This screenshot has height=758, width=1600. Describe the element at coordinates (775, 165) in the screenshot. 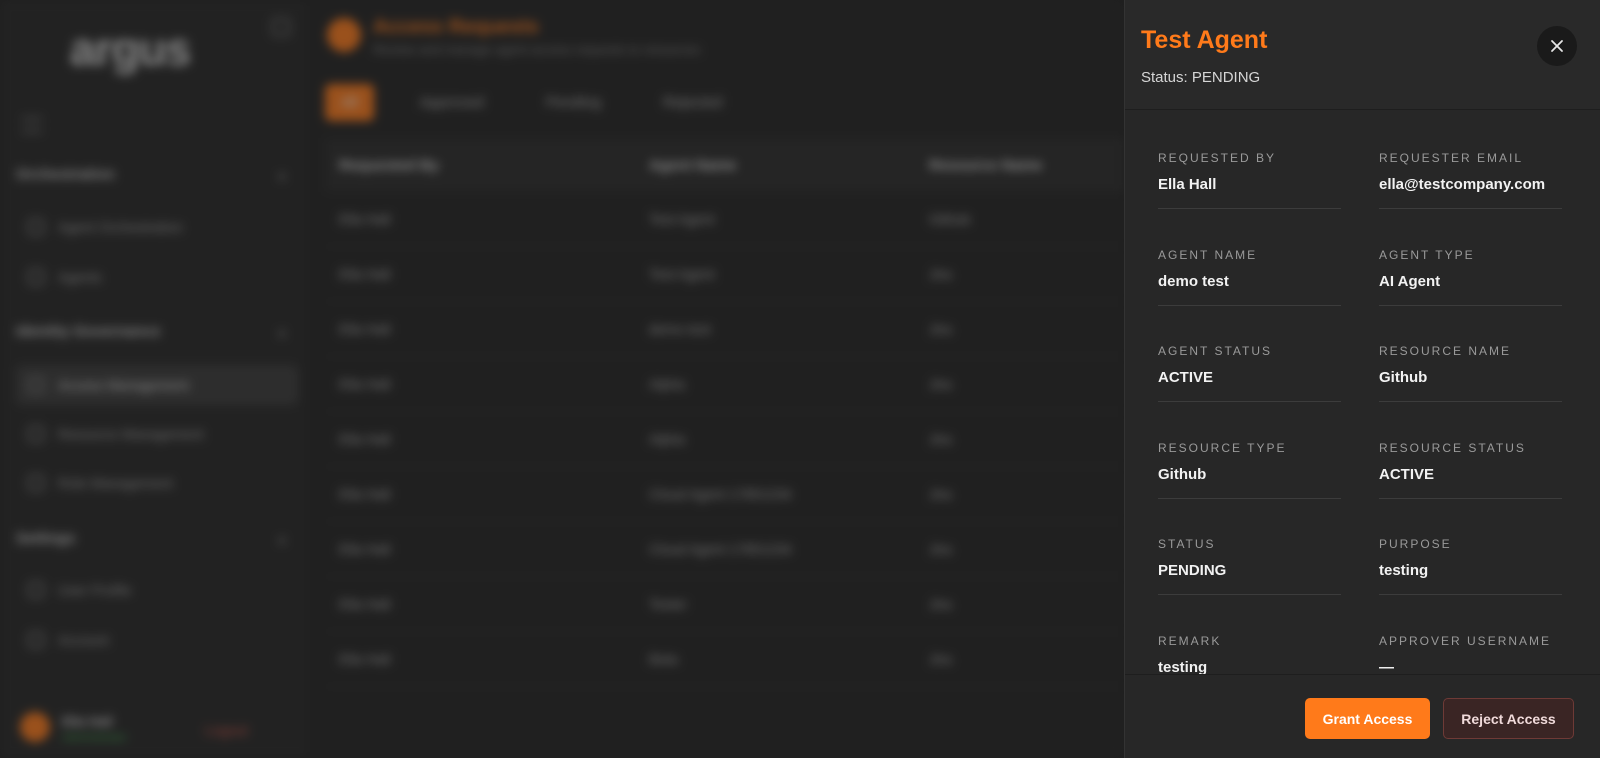

I see `column-header: Agent Name` at that location.